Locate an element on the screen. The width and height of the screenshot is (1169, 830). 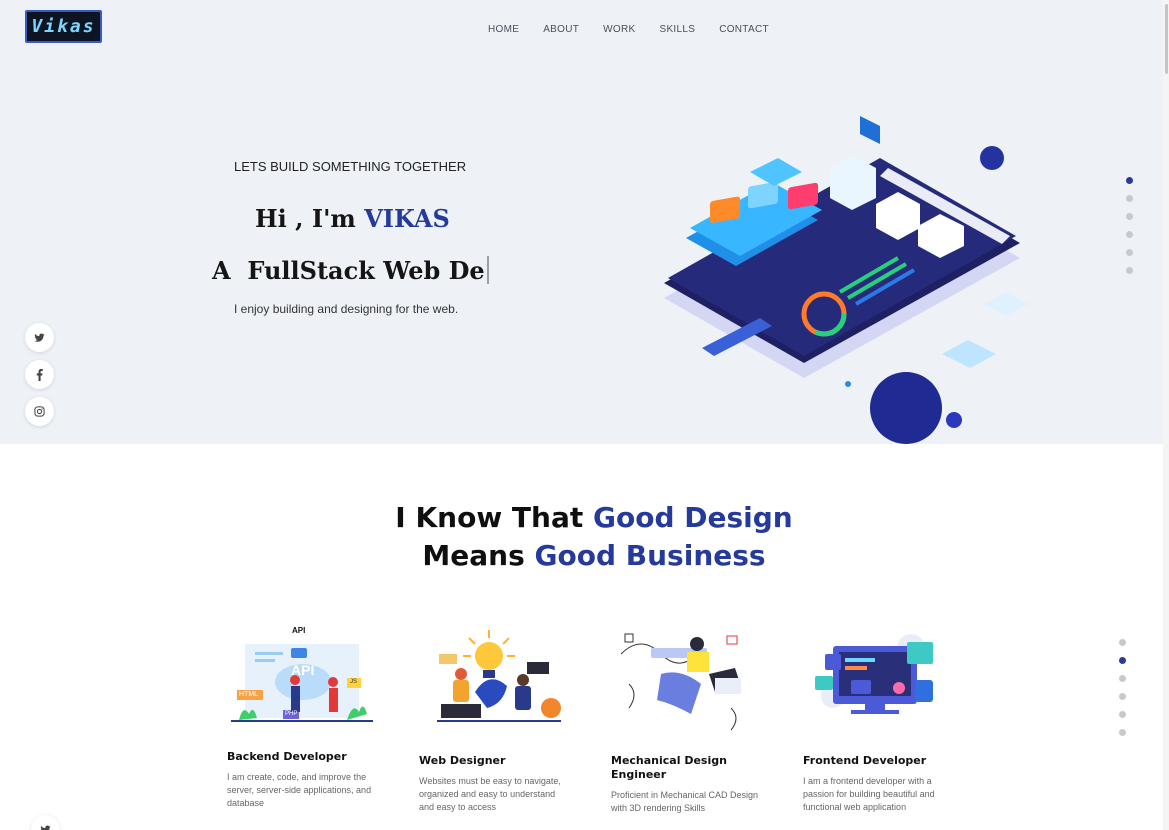
heading-line-2: Means Good Business is located at coordinates (588, 556).